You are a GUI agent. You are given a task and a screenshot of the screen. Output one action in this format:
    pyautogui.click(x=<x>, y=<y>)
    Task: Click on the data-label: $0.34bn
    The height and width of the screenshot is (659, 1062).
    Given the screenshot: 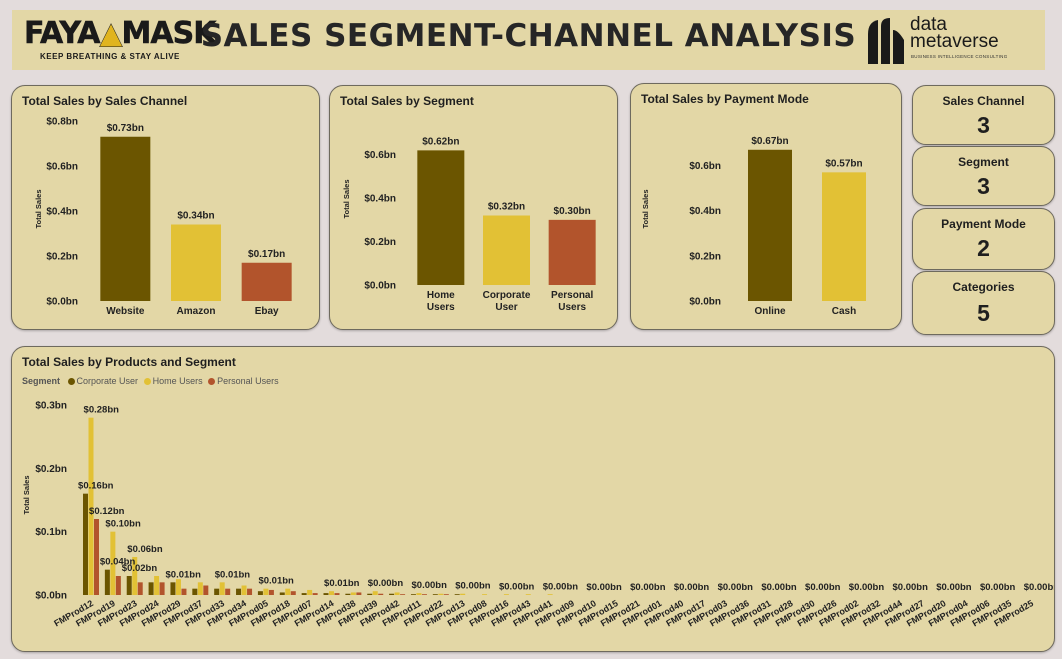 What is the action you would take?
    pyautogui.click(x=195, y=216)
    